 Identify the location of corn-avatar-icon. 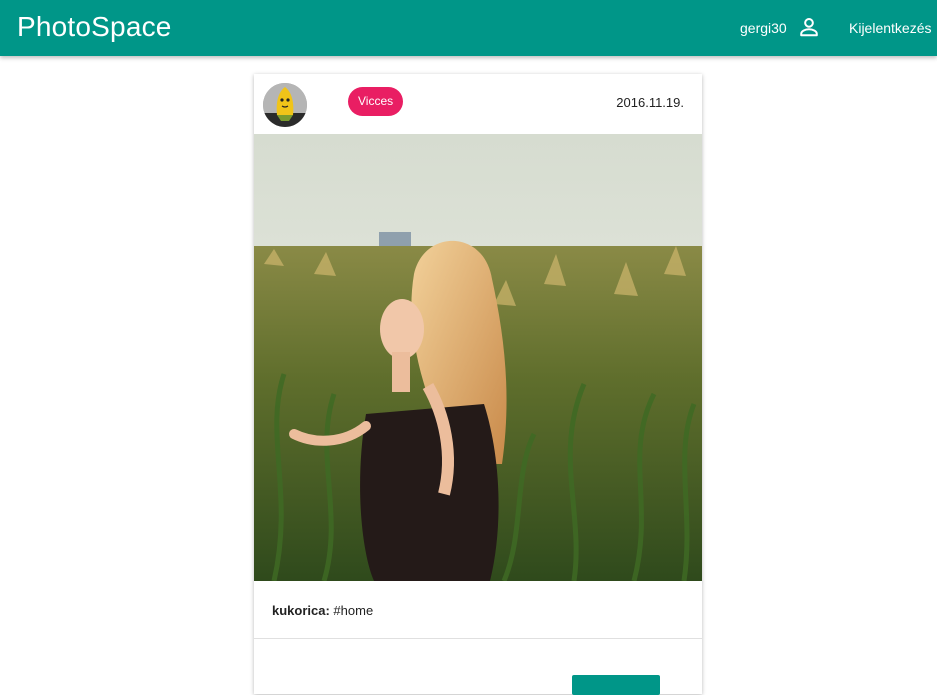
(285, 105).